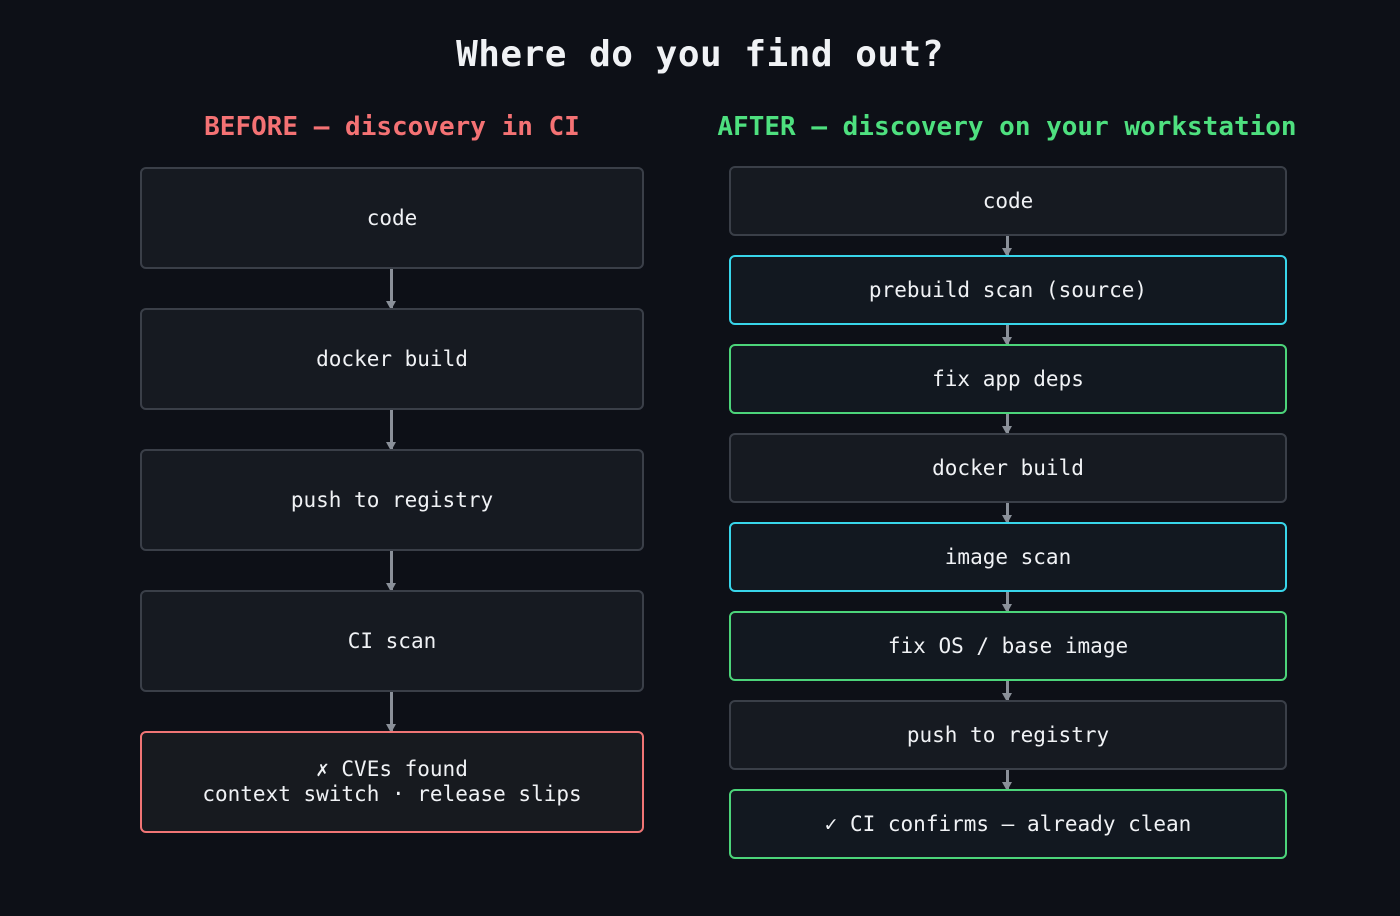 The height and width of the screenshot is (916, 1400). What do you see at coordinates (392, 359) in the screenshot?
I see `before-step-docker-build: docker build` at bounding box center [392, 359].